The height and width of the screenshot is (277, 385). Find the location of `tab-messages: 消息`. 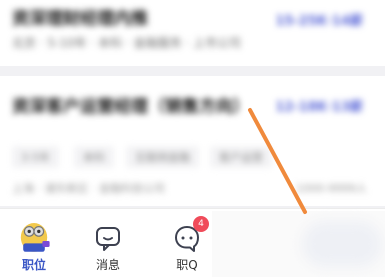

tab-messages: 消息 is located at coordinates (108, 243).